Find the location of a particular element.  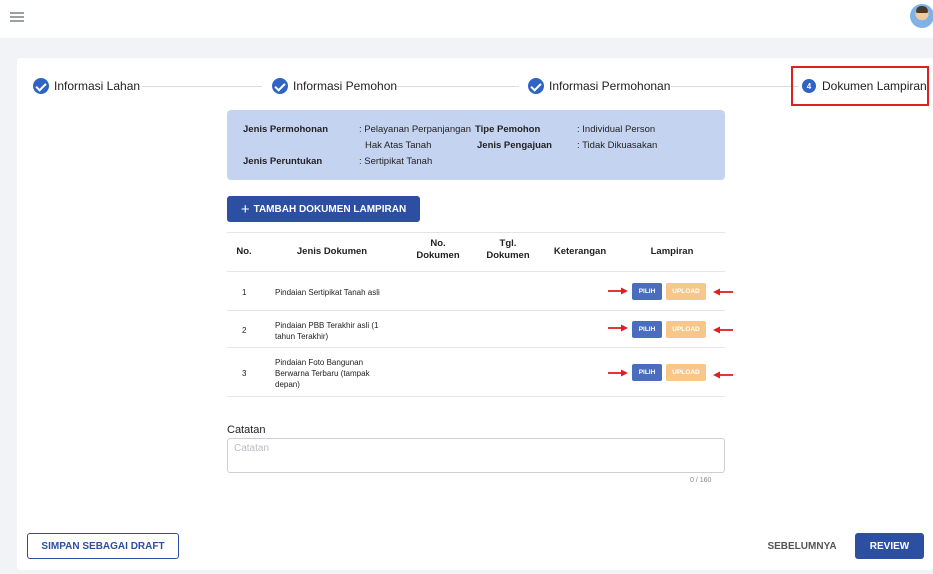

jenis-pengajuan-value: : Tidak Dikuasakan is located at coordinates (617, 145).